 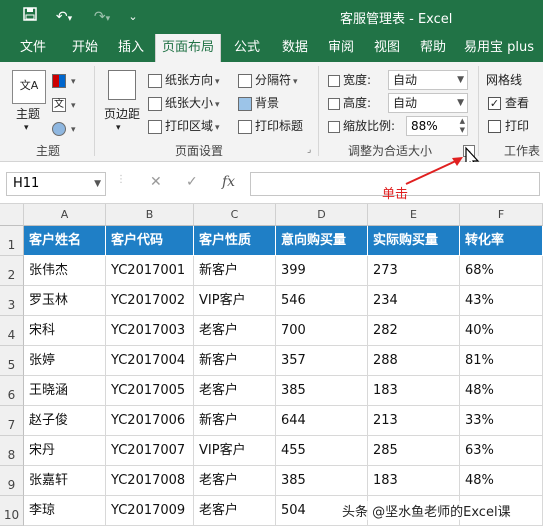 What do you see at coordinates (270, 126) in the screenshot?
I see `print-titles-button: 打印标题` at bounding box center [270, 126].